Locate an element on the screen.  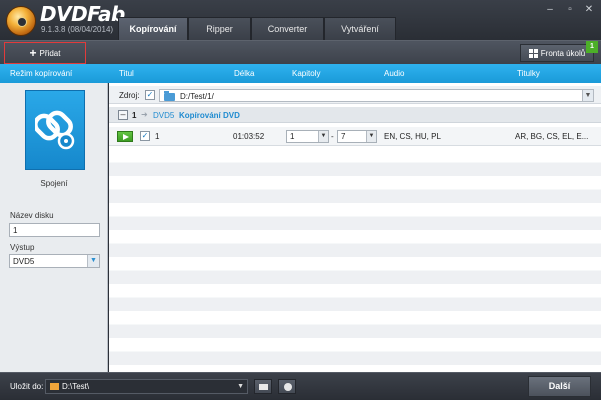
chapter-from-select: 1 ▼ is located at coordinates (307, 136).